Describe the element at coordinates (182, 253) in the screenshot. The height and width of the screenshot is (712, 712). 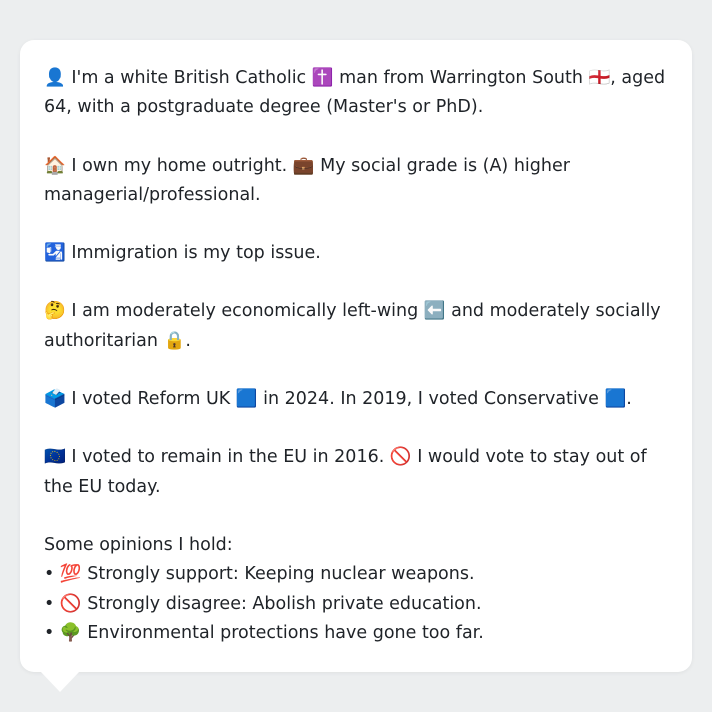
I see `top-issue-paragraph: 🛂 Immigration is my top issue.` at that location.